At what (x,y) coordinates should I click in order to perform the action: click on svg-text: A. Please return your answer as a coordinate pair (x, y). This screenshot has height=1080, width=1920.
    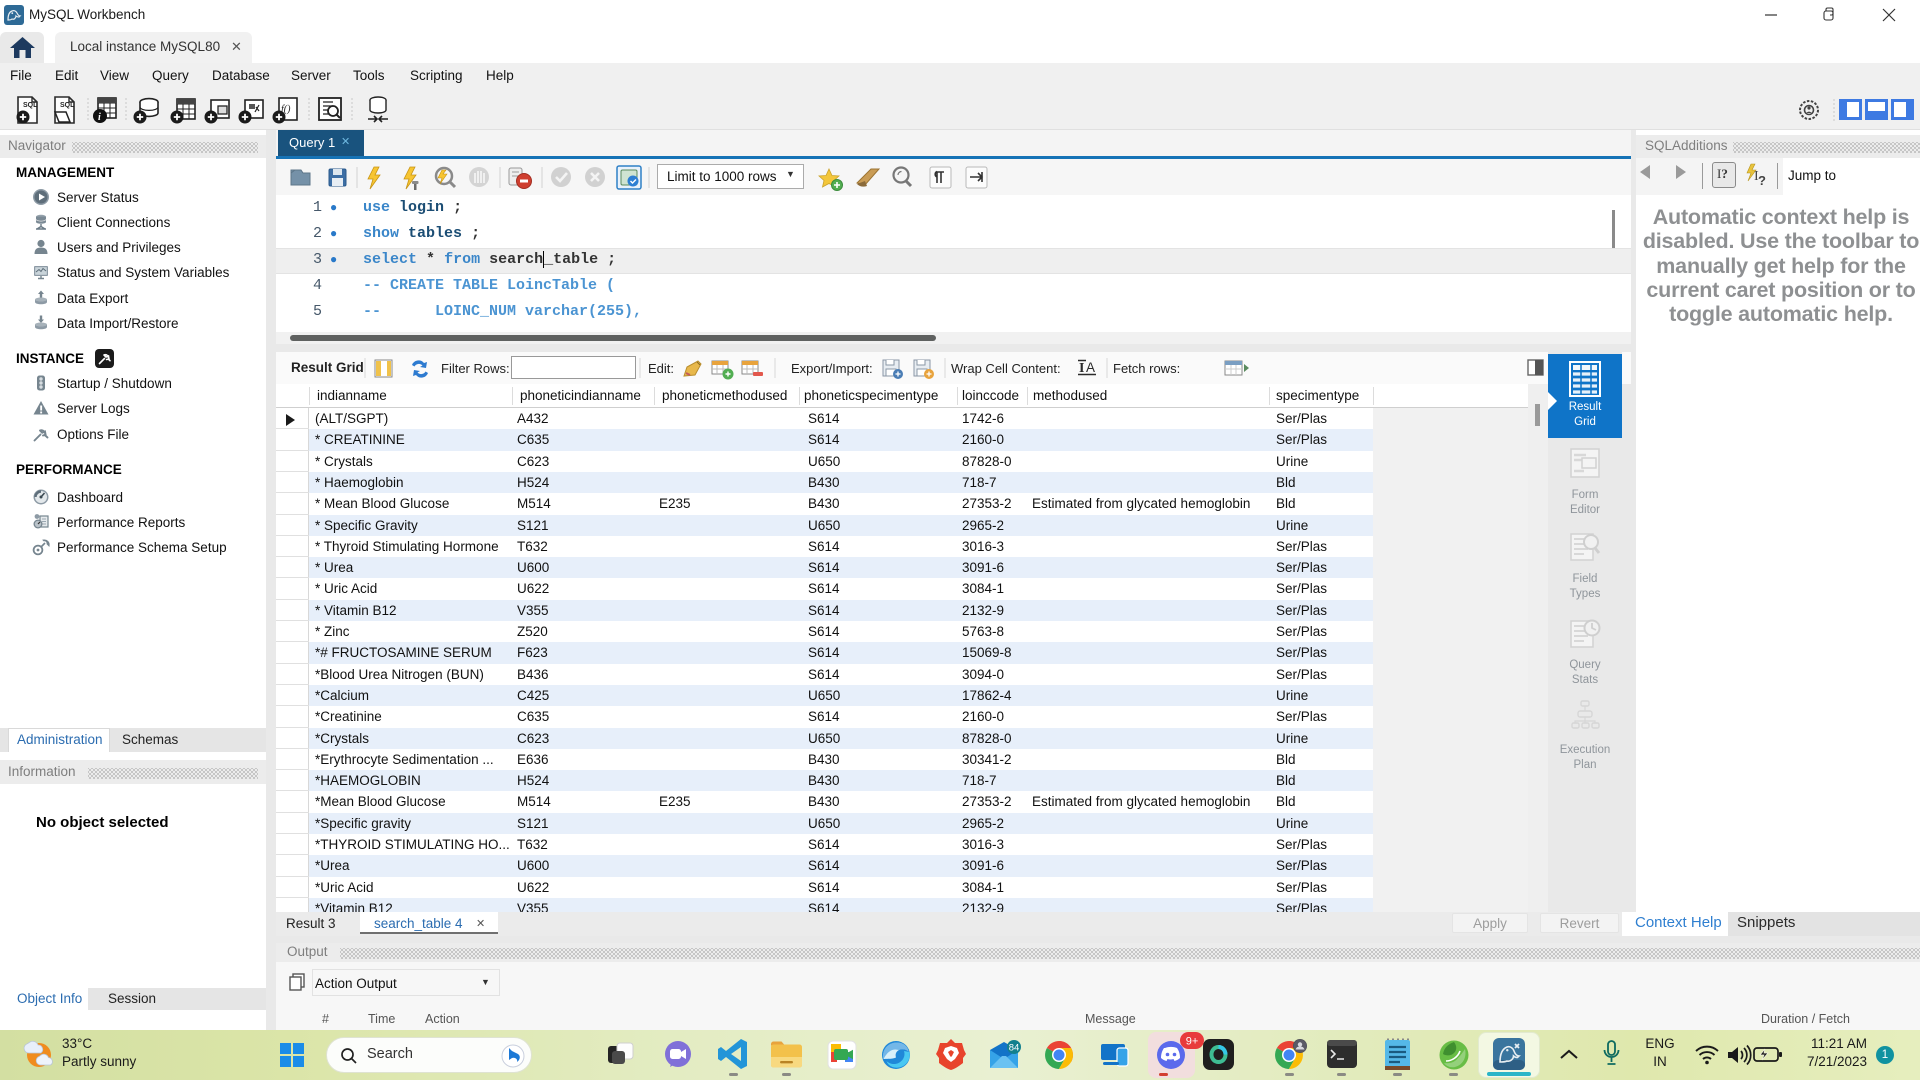
    Looking at the image, I should click on (1090, 367).